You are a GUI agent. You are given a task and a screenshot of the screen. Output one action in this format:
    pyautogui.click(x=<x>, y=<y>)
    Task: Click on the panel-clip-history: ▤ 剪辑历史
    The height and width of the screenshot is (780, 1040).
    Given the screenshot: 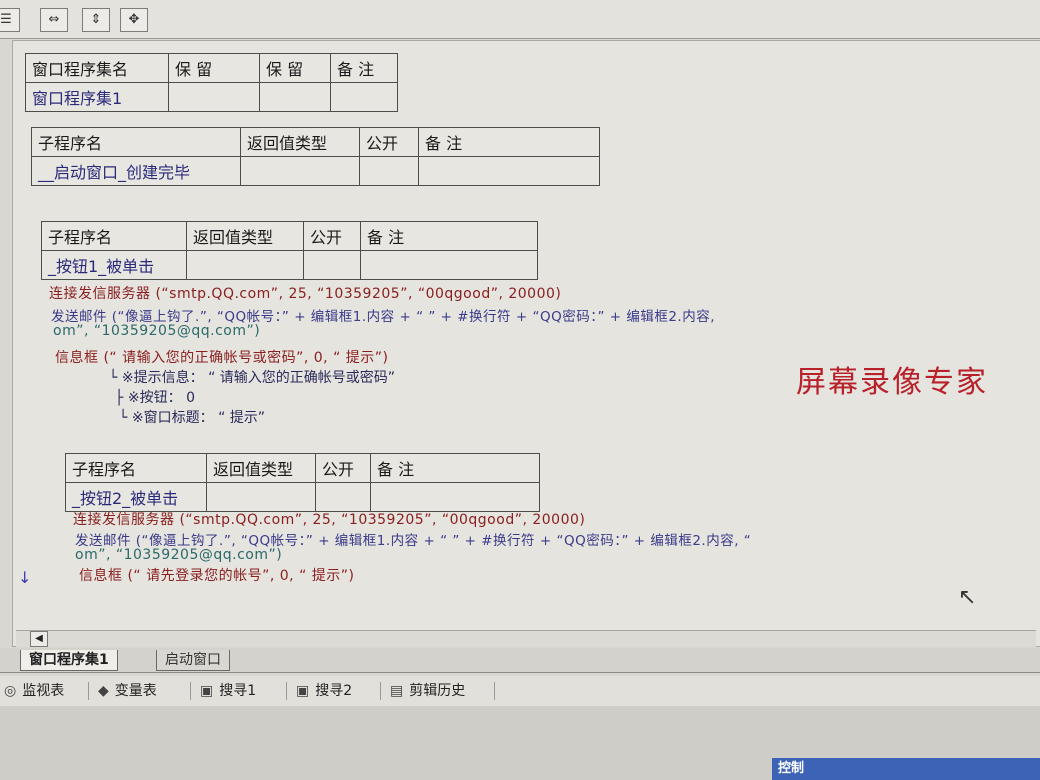 What is the action you would take?
    pyautogui.click(x=427, y=691)
    